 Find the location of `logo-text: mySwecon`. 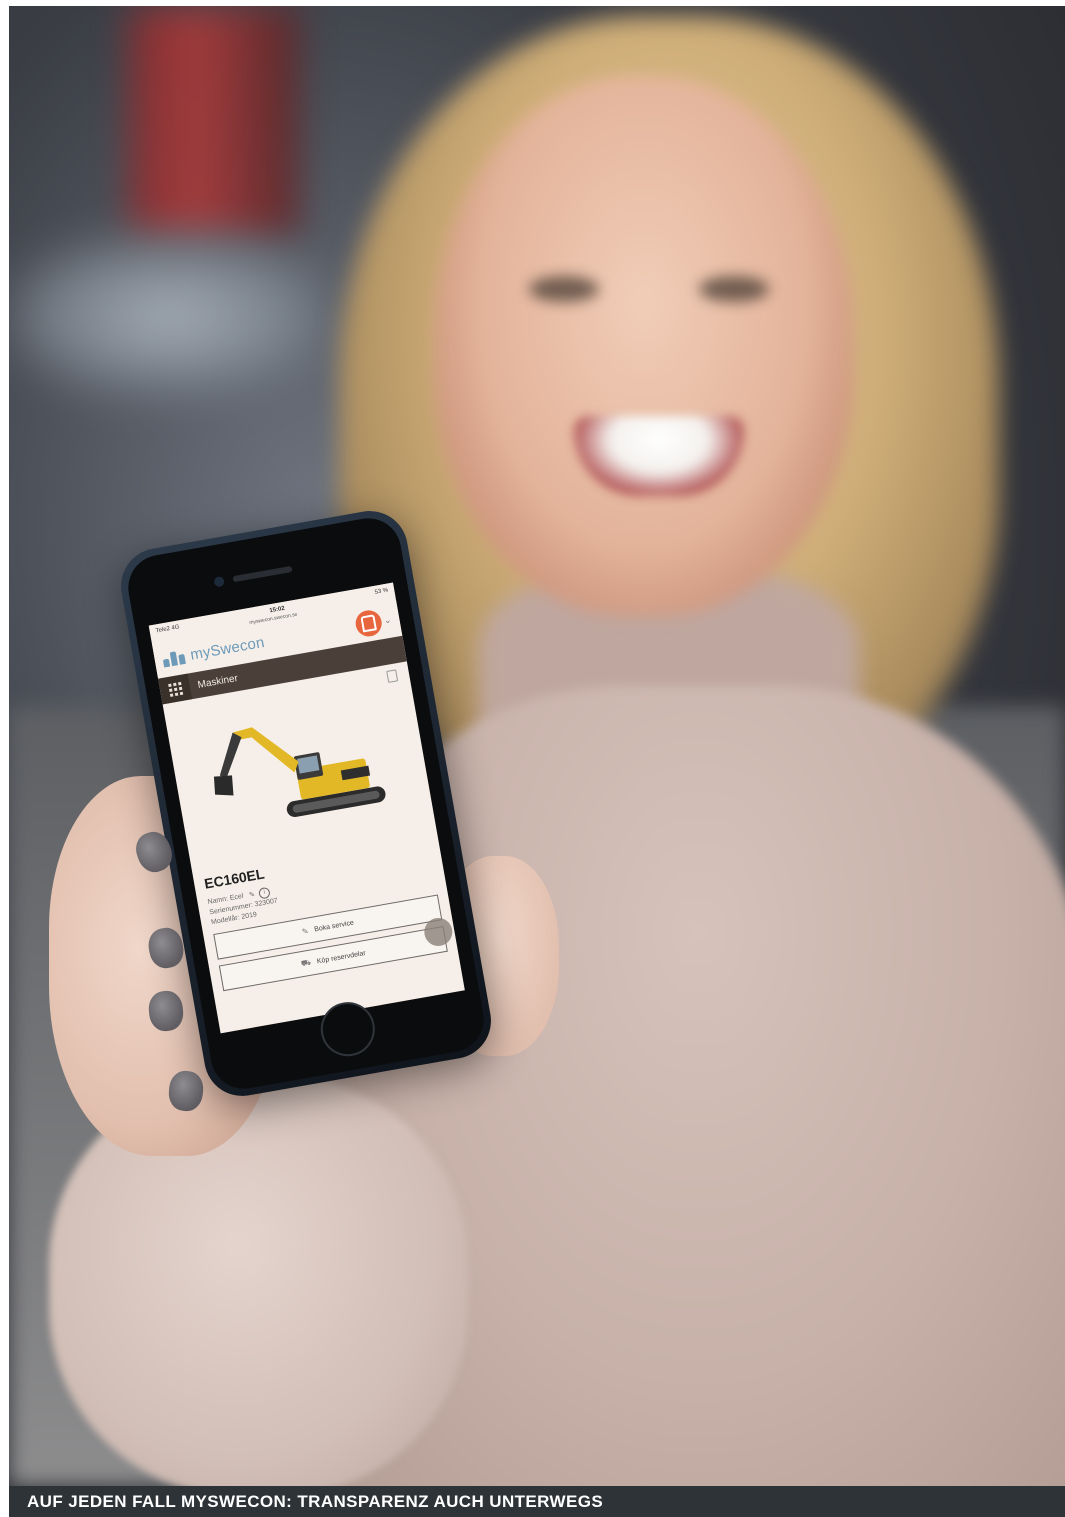

logo-text: mySwecon is located at coordinates (227, 648).